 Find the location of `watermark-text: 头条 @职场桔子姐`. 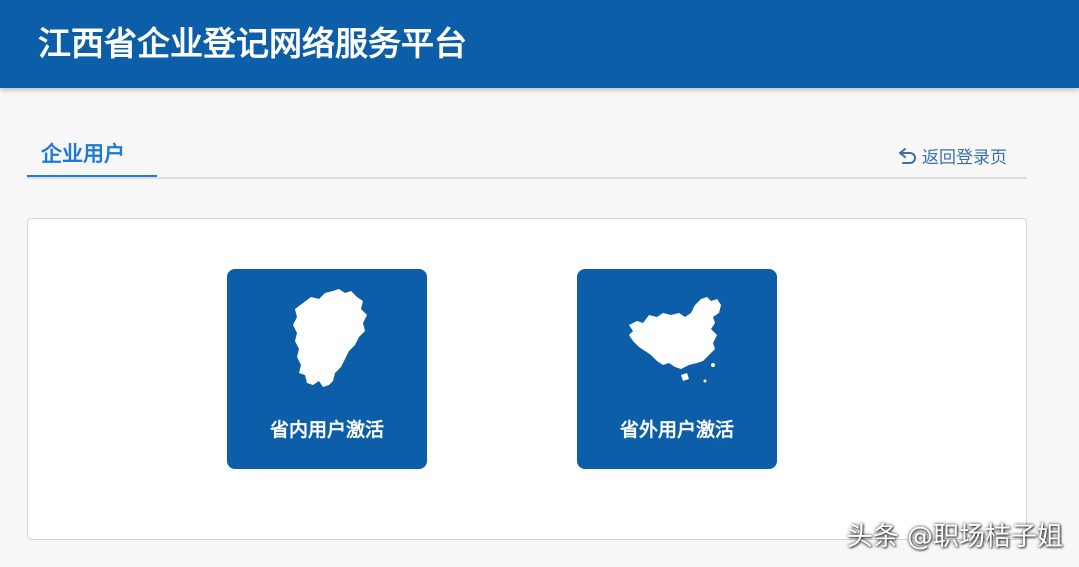

watermark-text: 头条 @职场桔子姐 is located at coordinates (954, 537).